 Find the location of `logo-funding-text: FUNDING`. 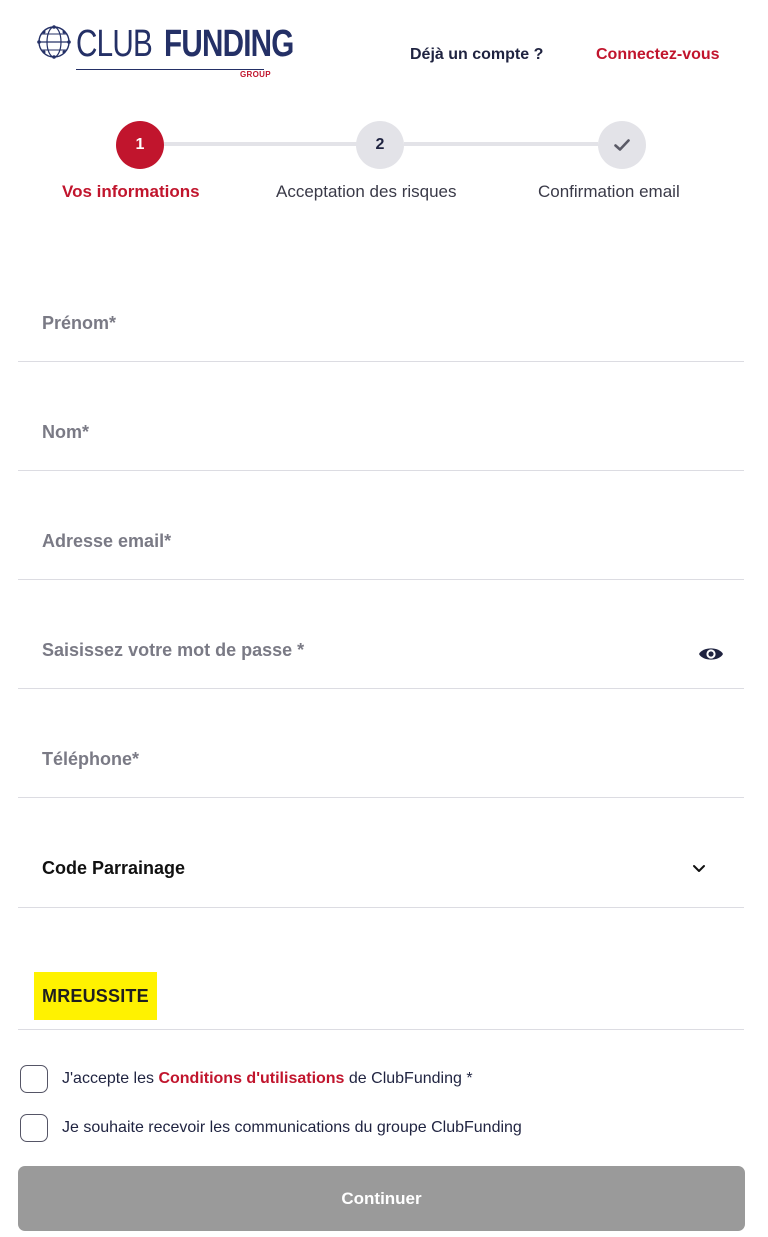

logo-funding-text: FUNDING is located at coordinates (229, 44).